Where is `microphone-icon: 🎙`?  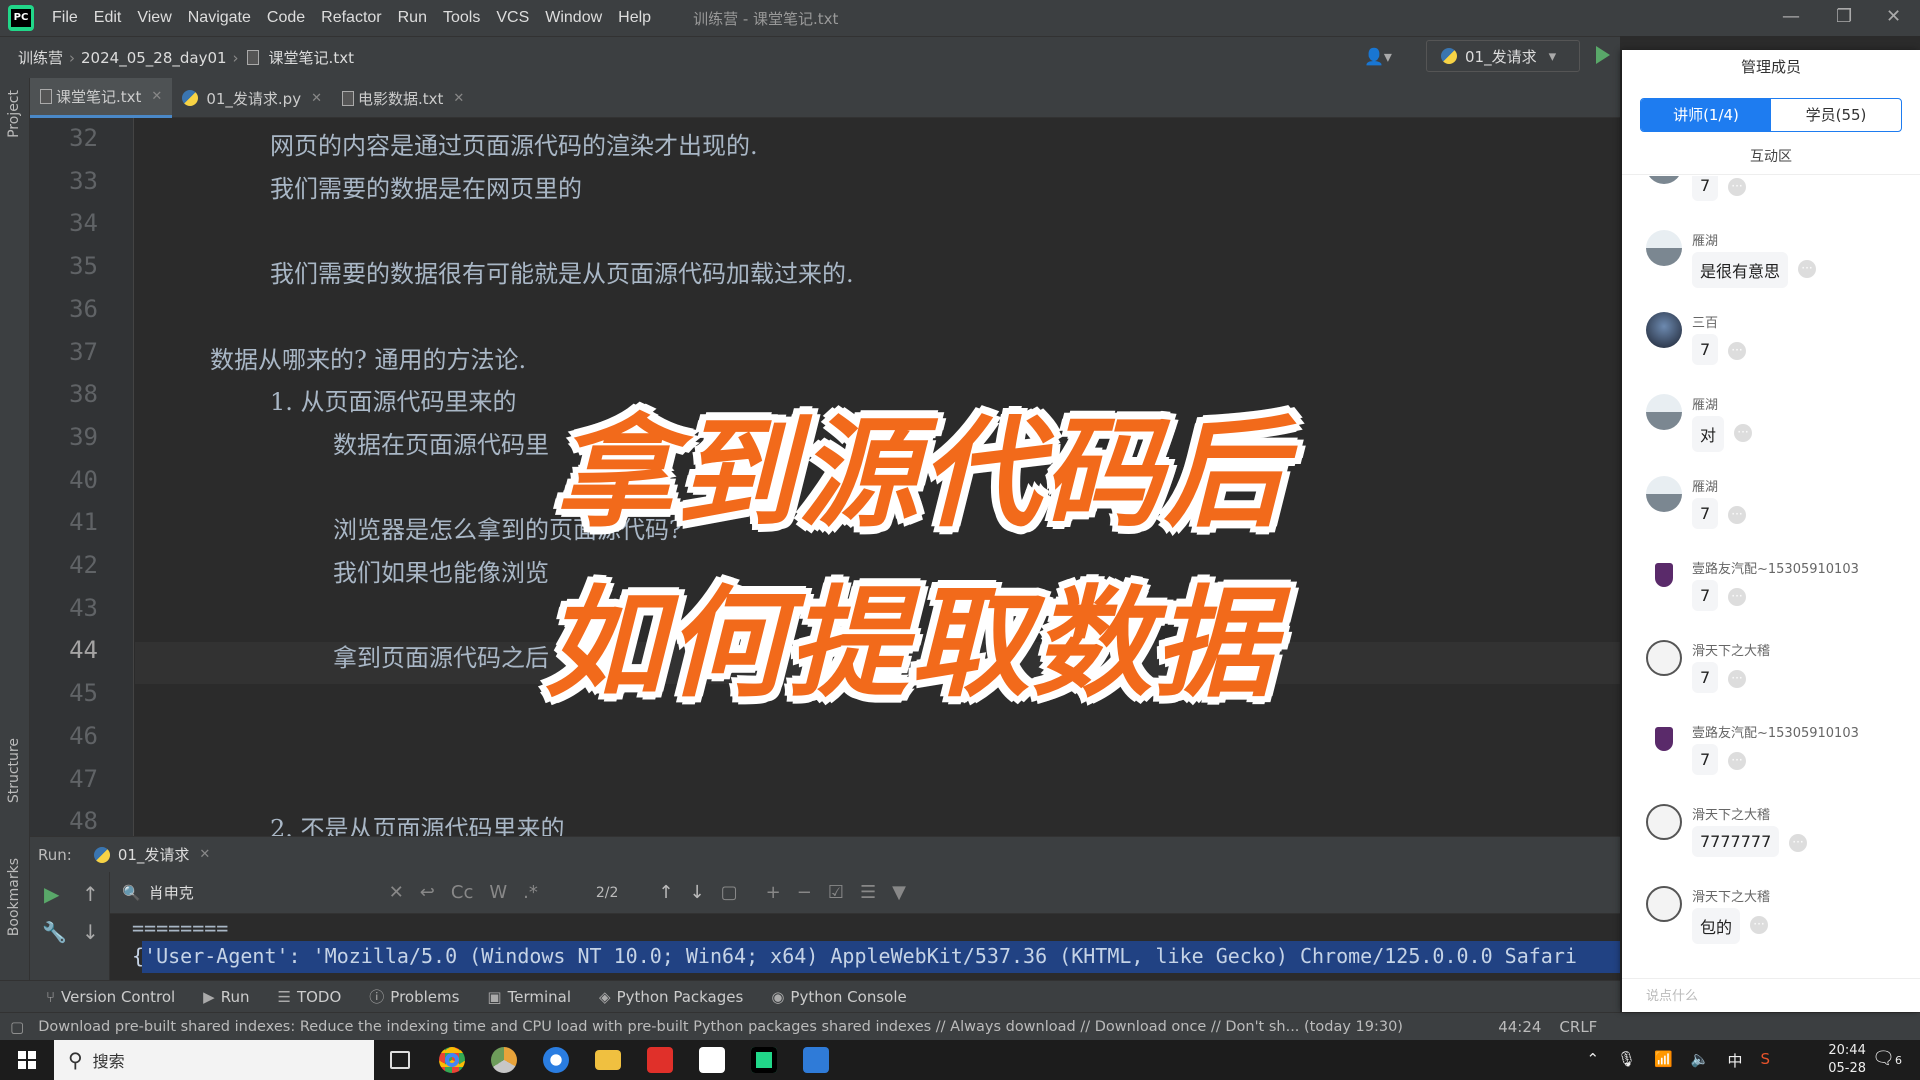 microphone-icon: 🎙 is located at coordinates (1626, 1060).